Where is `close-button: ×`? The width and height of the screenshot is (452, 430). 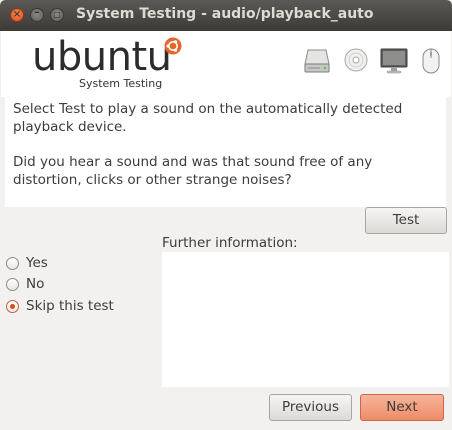 close-button: × is located at coordinates (17, 15).